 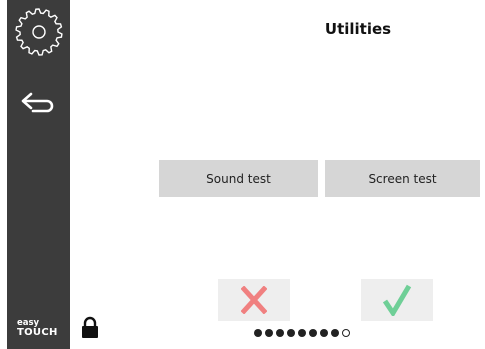 I want to click on back-arrow-icon, so click(x=39, y=102).